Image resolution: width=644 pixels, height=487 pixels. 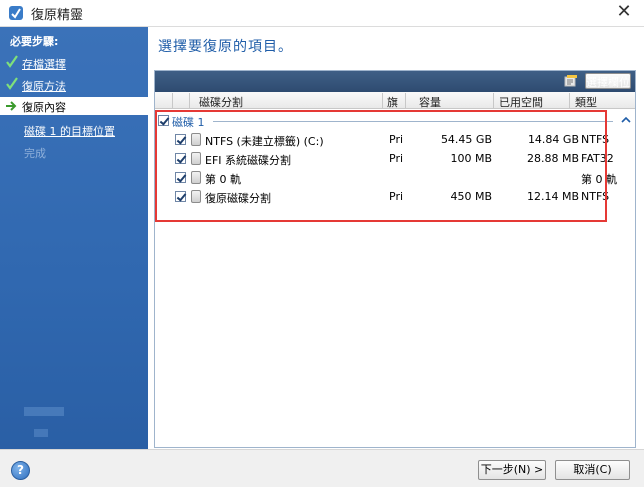 I want to click on window-title: 復原精靈, so click(x=57, y=15).